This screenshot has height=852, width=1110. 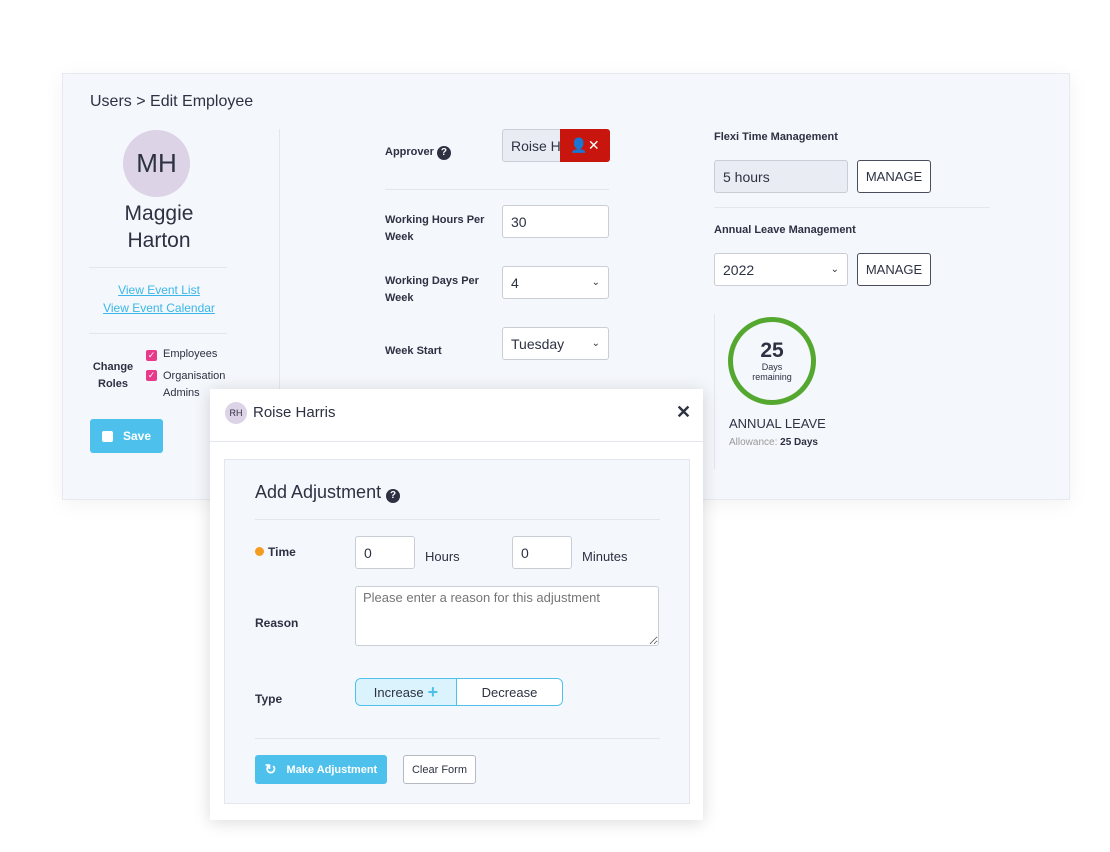 What do you see at coordinates (781, 176) in the screenshot?
I see `flexi-time-value: 5 hours` at bounding box center [781, 176].